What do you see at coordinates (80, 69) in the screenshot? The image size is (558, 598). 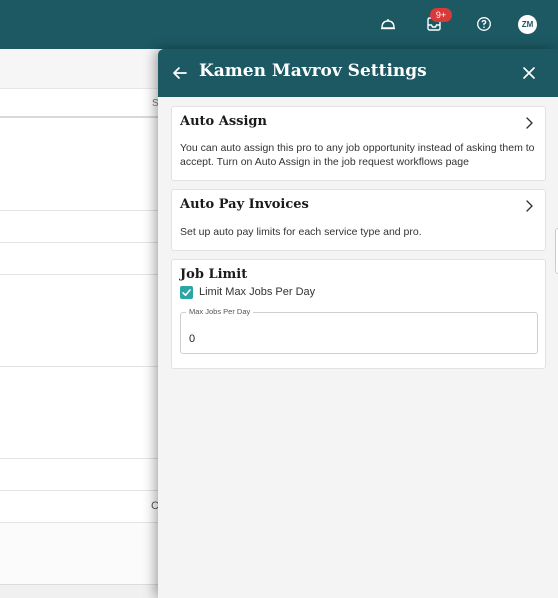 I see `background-header` at bounding box center [80, 69].